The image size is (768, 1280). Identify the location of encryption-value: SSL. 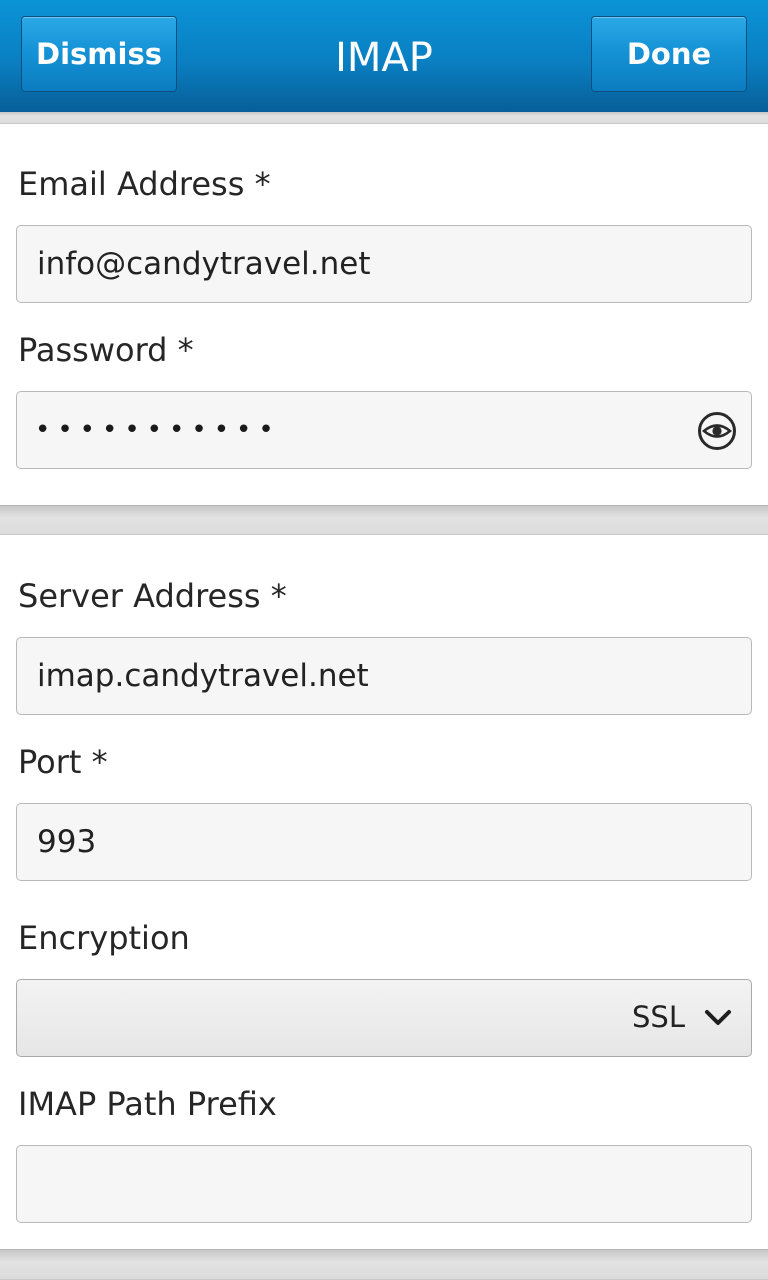
(658, 1017).